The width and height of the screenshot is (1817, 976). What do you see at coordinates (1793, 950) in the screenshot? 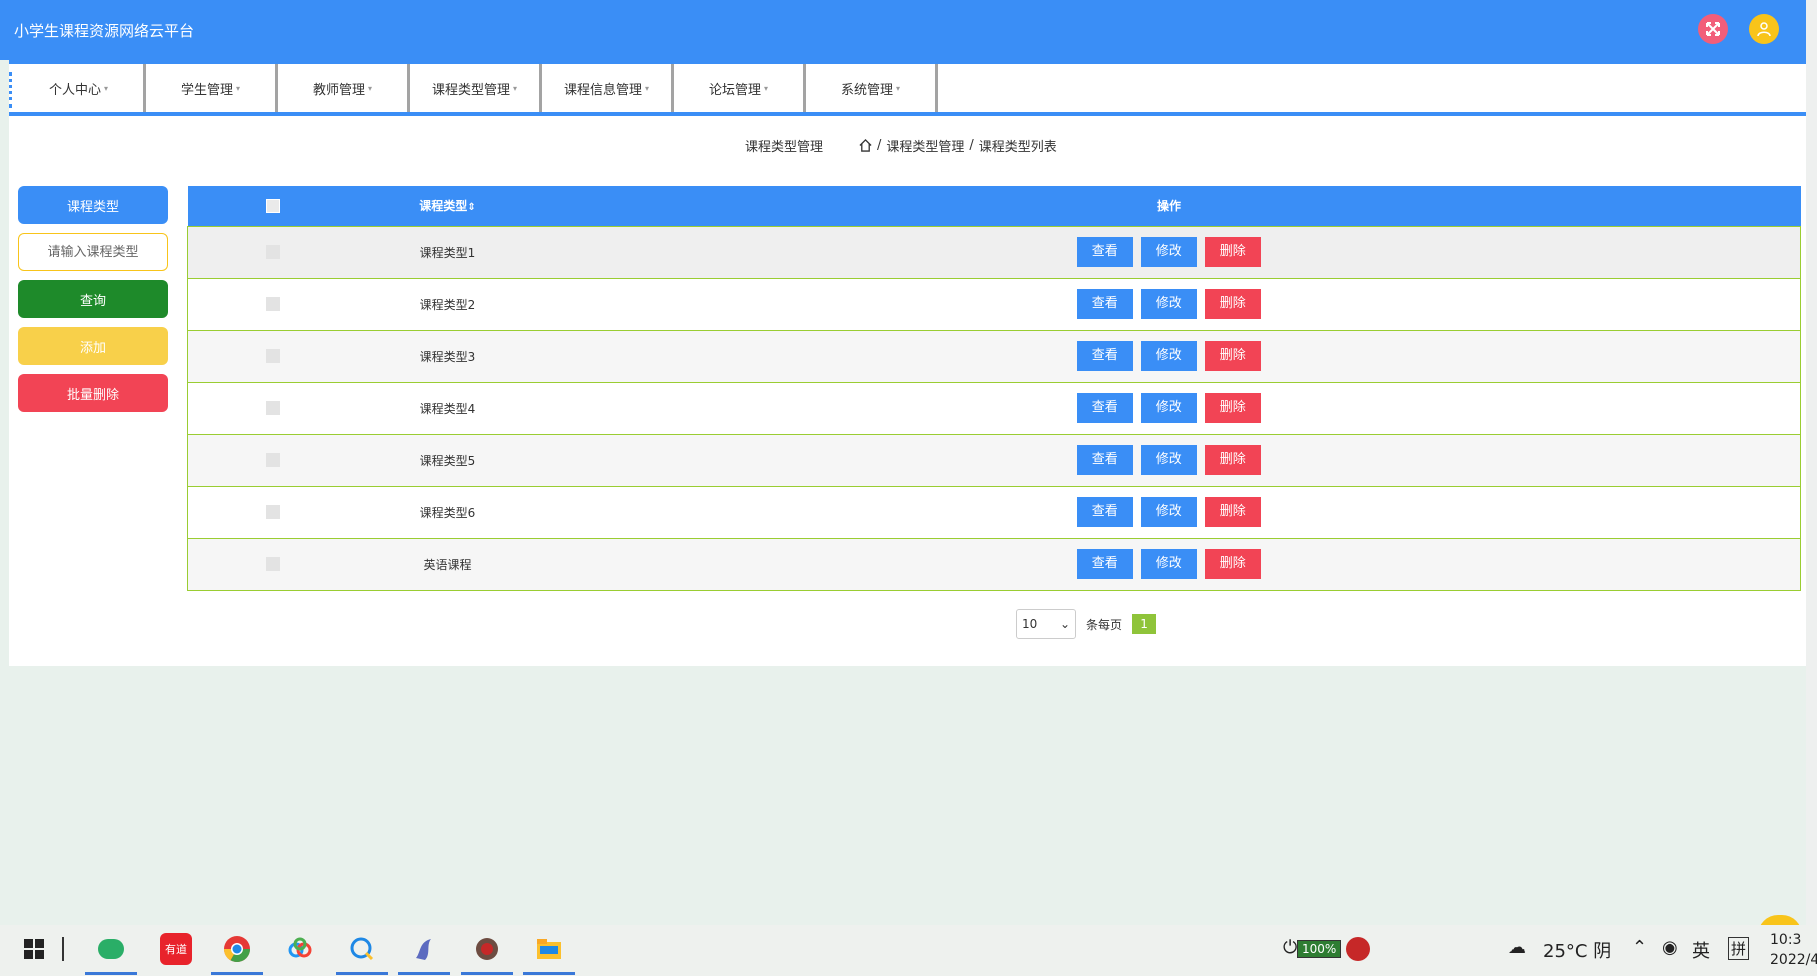
I see `system-clock: 10:3 2022/4` at bounding box center [1793, 950].